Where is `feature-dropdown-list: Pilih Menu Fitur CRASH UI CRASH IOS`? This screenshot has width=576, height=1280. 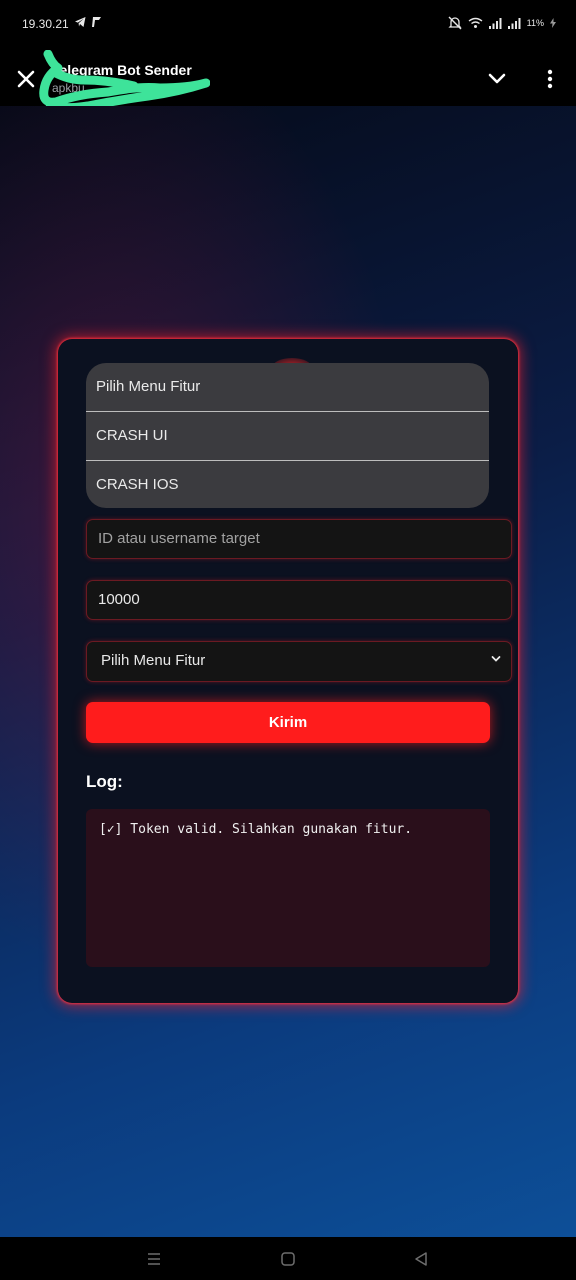
feature-dropdown-list: Pilih Menu Fitur CRASH UI CRASH IOS is located at coordinates (287, 435).